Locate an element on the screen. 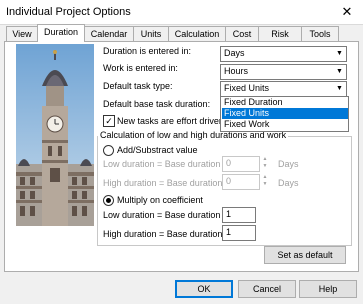 This screenshot has height=304, width=363. low-duration-add-value: 0 is located at coordinates (229, 163).